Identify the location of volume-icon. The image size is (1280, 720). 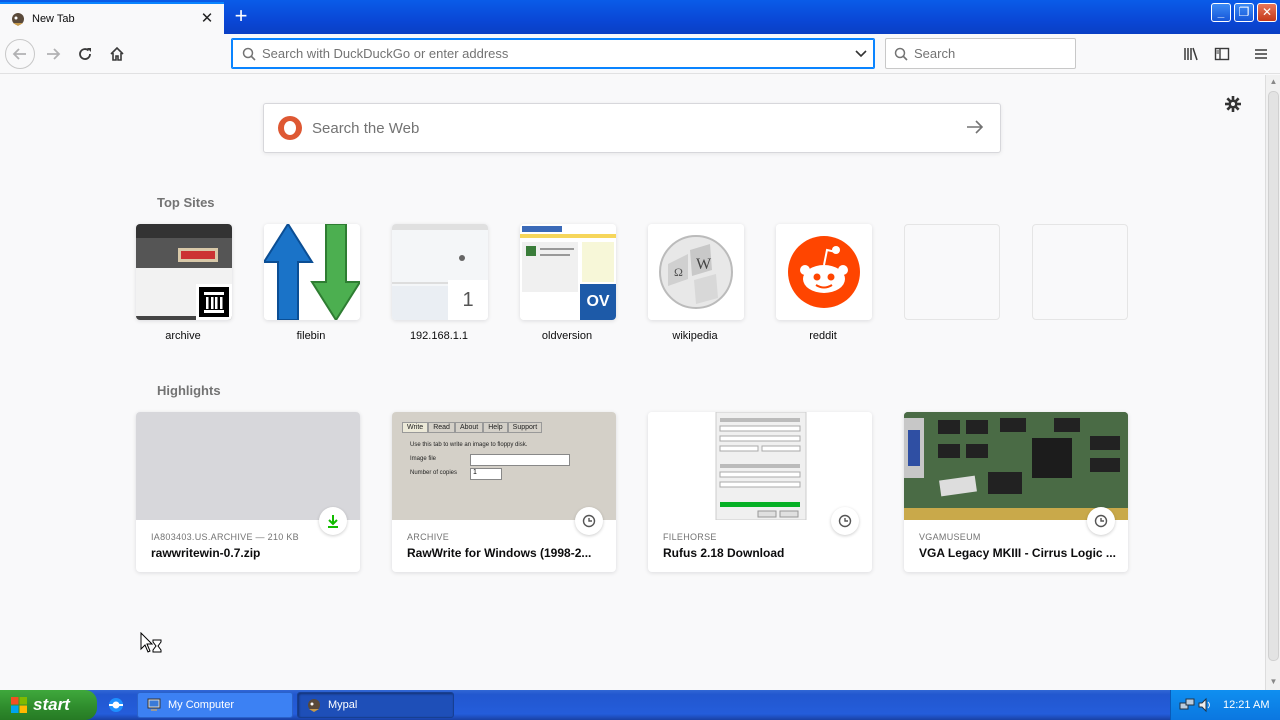
(1205, 705).